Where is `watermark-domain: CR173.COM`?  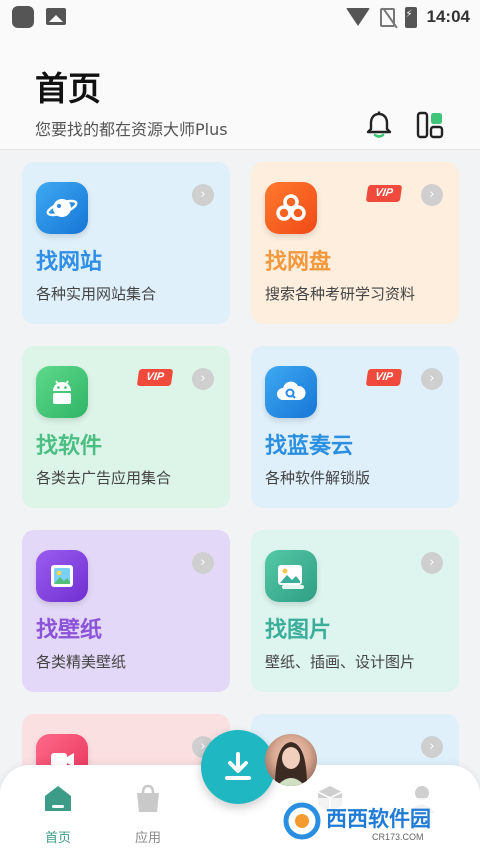 watermark-domain: CR173.COM is located at coordinates (398, 837).